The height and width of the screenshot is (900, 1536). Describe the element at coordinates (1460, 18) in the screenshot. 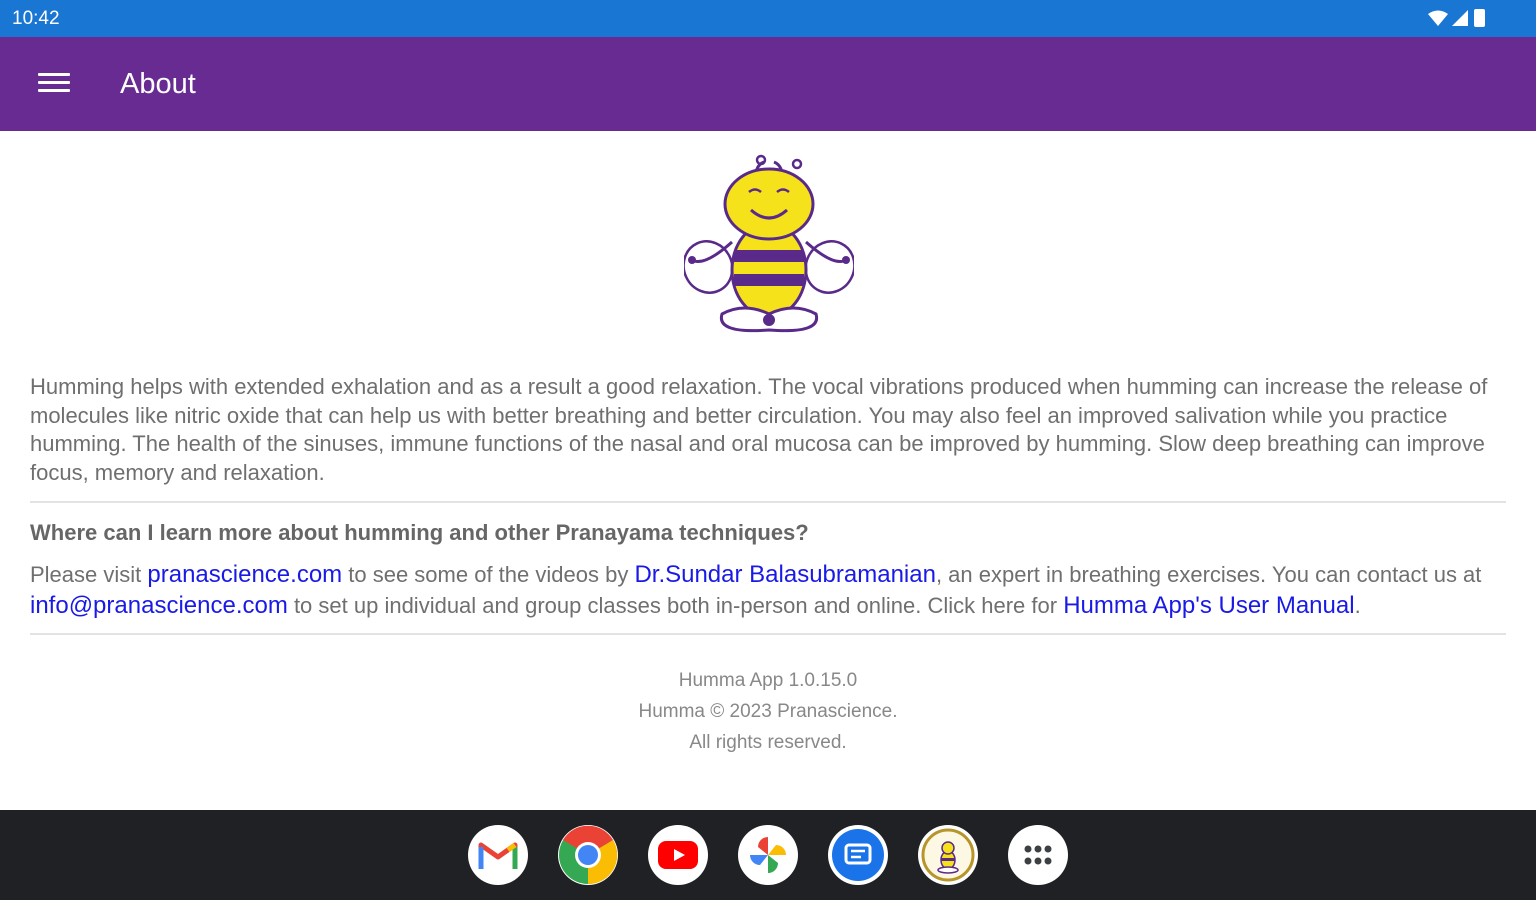

I see `signal-icon` at that location.